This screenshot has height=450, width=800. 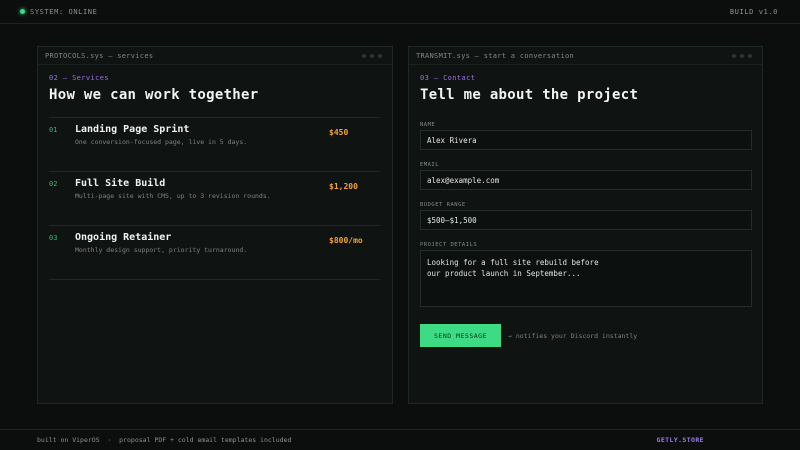 What do you see at coordinates (22, 11) in the screenshot?
I see `status-dot-icon` at bounding box center [22, 11].